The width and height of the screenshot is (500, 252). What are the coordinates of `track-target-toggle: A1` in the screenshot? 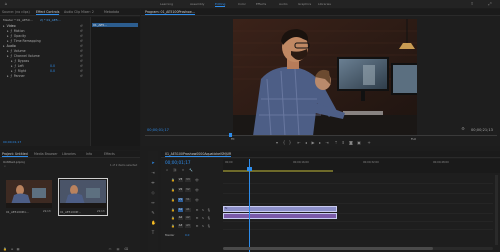 It's located at (180, 210).